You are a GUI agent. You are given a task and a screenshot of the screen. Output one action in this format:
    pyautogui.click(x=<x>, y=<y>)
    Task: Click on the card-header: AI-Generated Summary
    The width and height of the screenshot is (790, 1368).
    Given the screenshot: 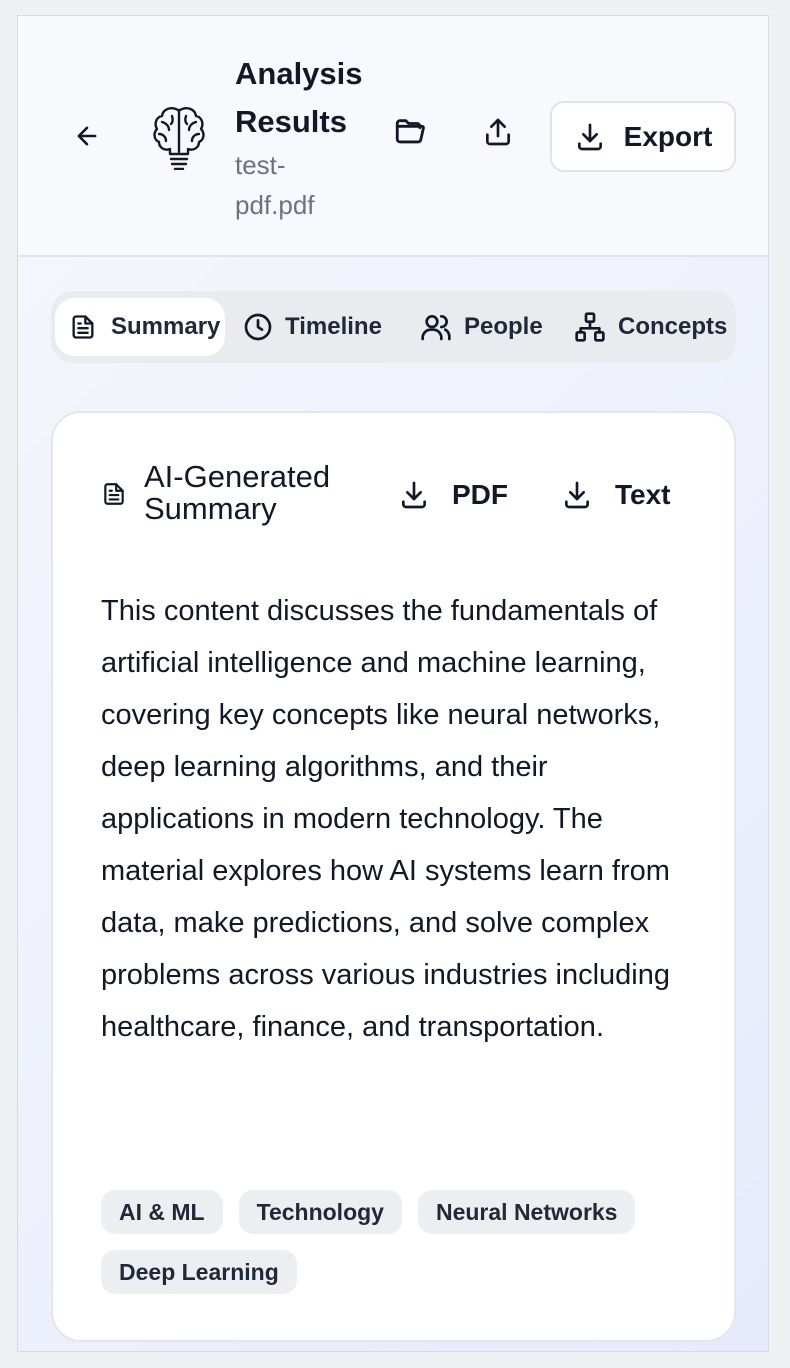 What is the action you would take?
    pyautogui.click(x=226, y=497)
    